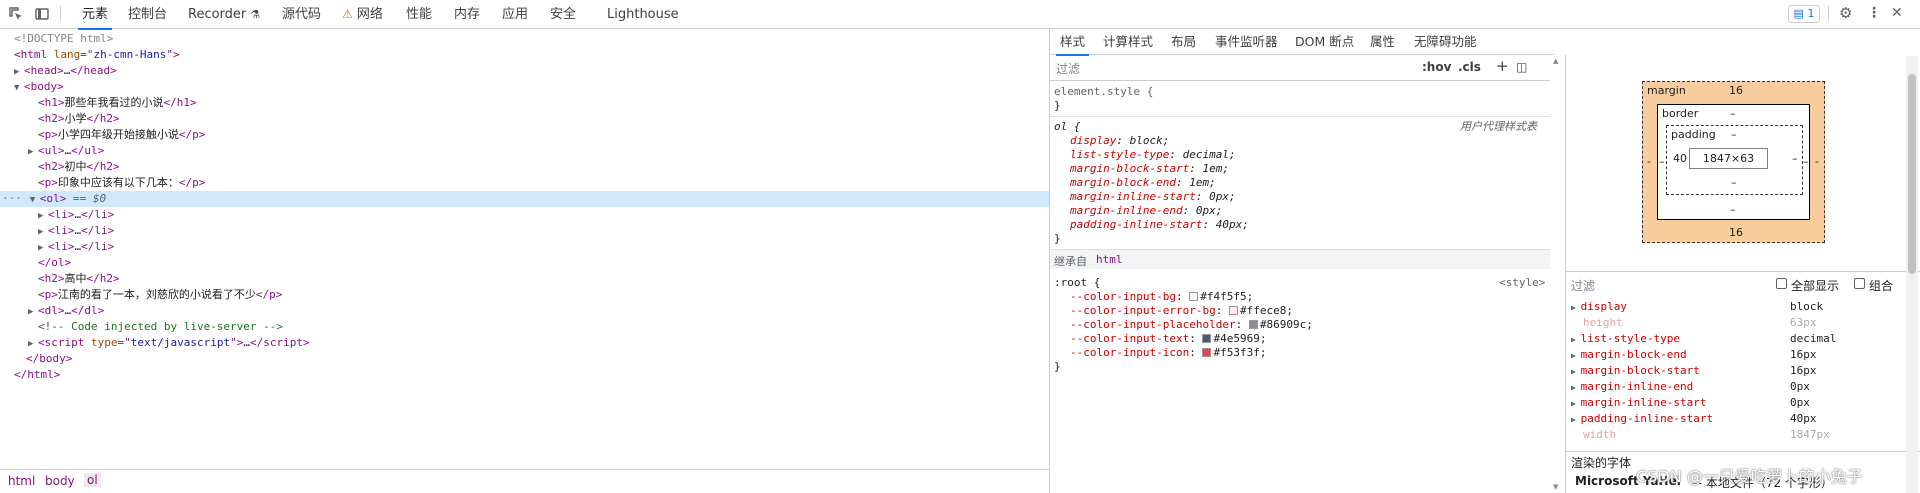 This screenshot has width=1920, height=493. I want to click on ol-selector: ol {, so click(1067, 127).